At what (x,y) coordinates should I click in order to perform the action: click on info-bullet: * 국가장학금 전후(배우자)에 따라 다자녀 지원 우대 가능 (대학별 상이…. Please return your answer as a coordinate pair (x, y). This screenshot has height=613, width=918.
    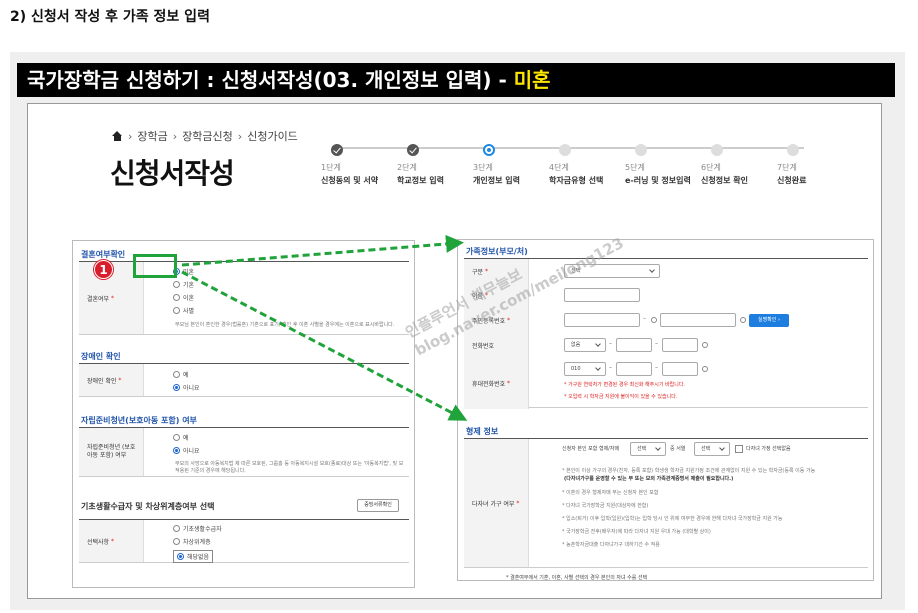
    Looking at the image, I should click on (636, 532).